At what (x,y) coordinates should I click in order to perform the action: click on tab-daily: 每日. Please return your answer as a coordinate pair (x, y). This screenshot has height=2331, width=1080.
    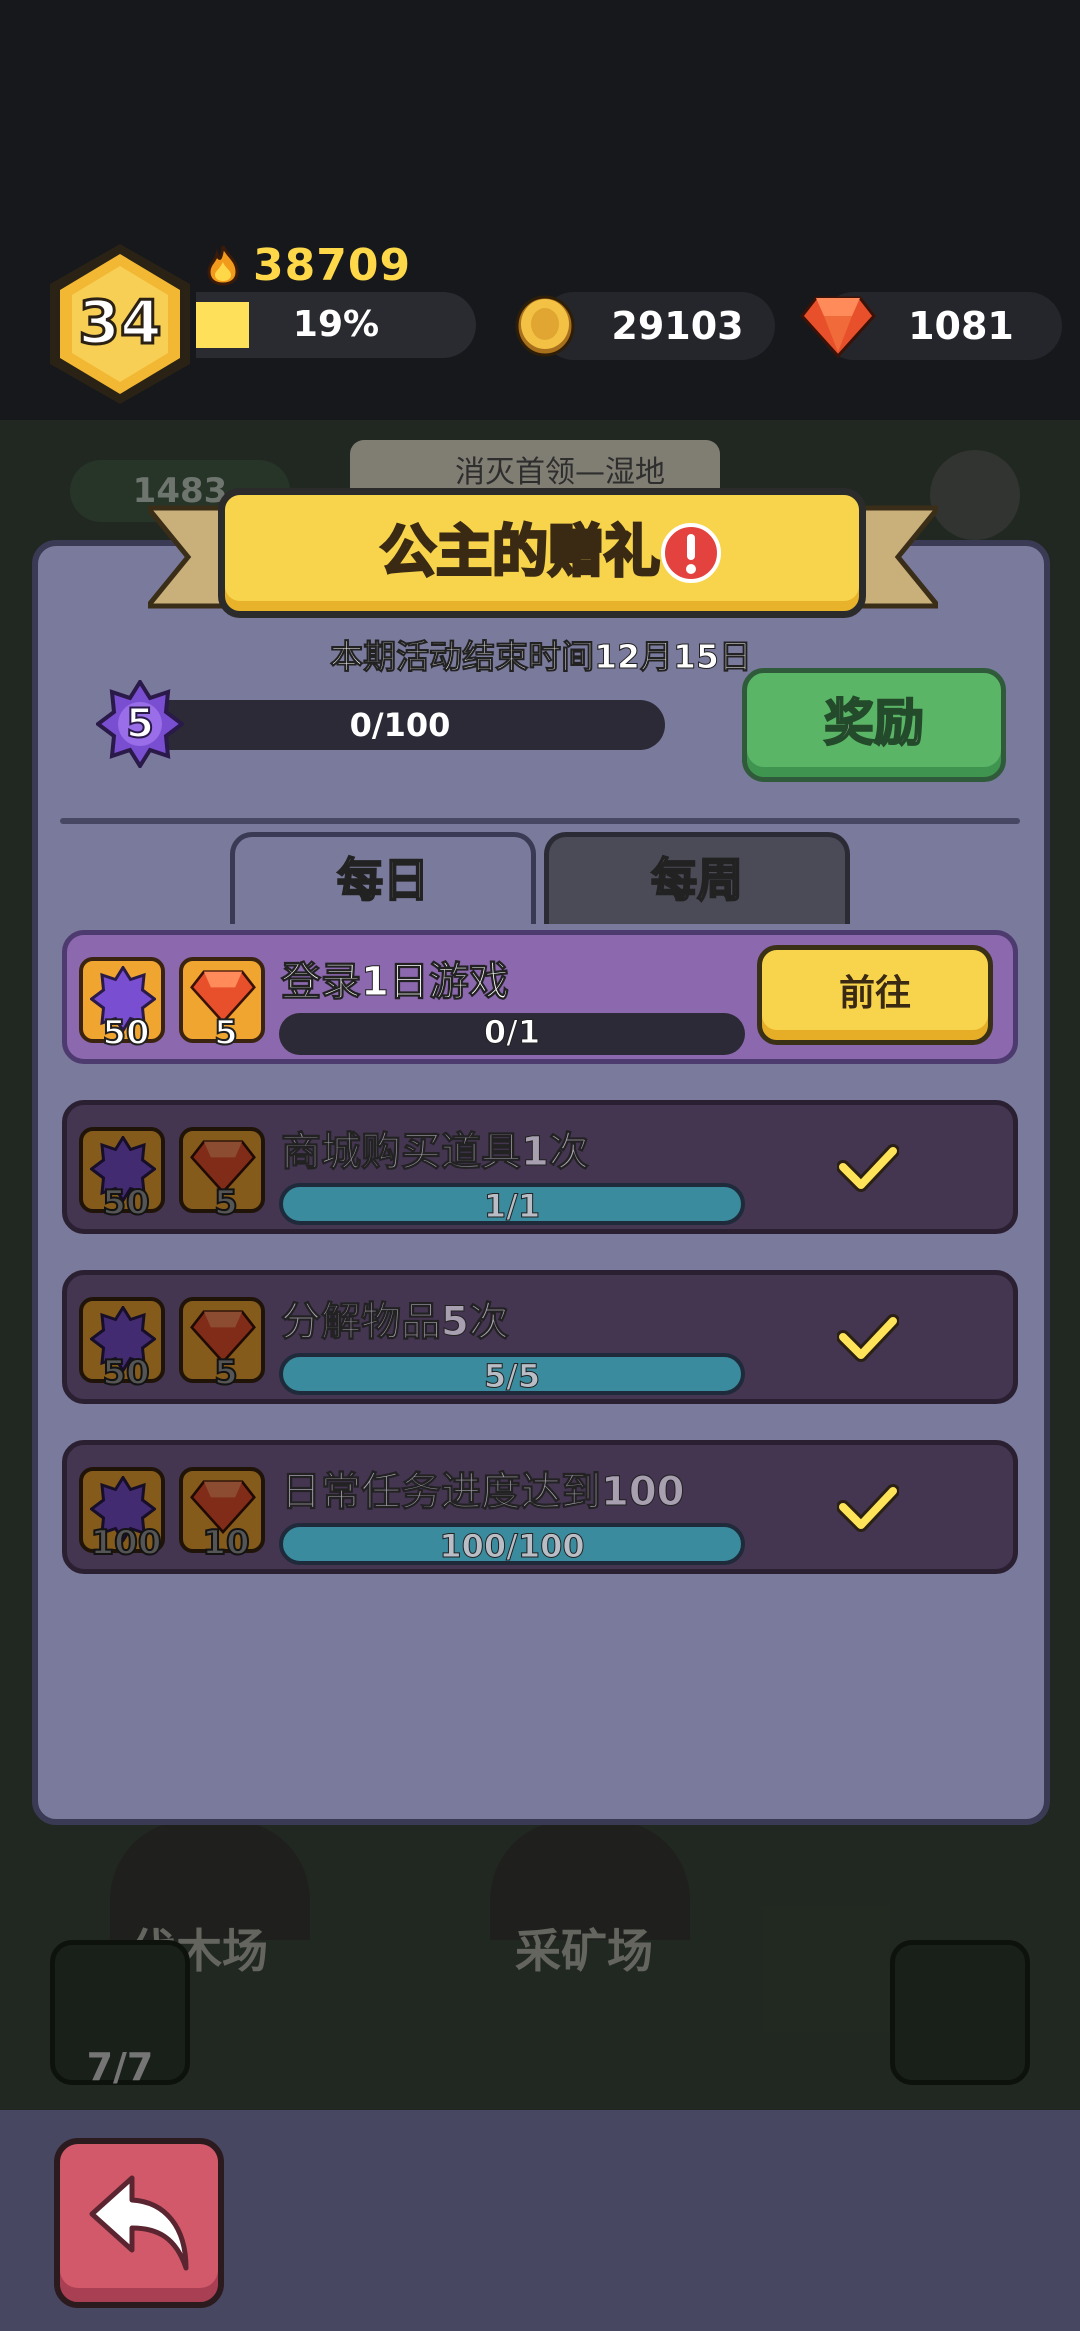
    Looking at the image, I should click on (383, 878).